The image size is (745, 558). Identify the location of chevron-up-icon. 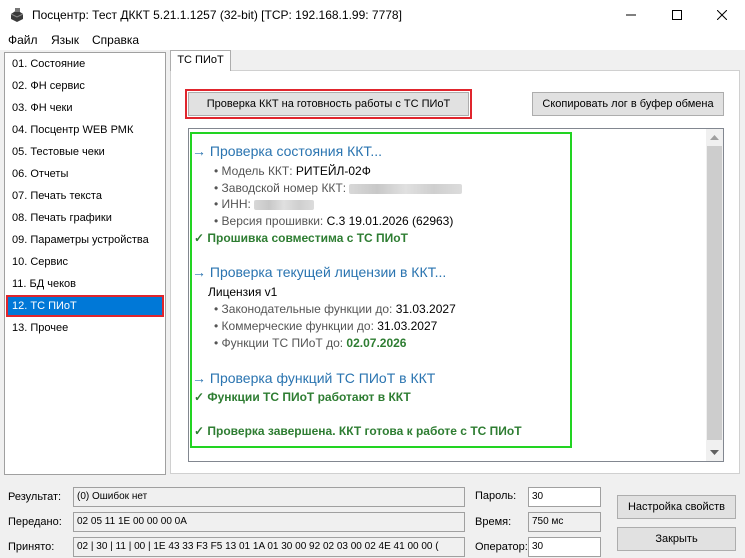
(714, 137).